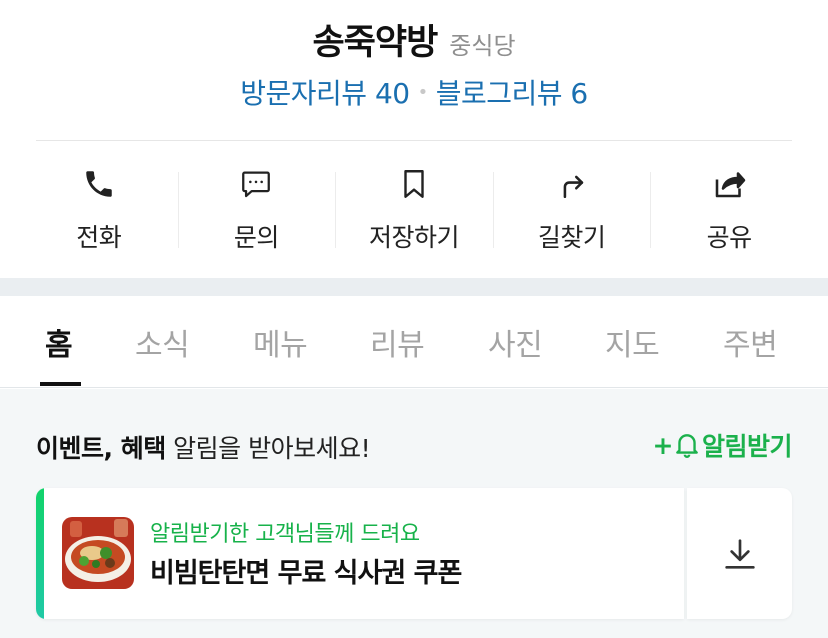  What do you see at coordinates (750, 342) in the screenshot?
I see `tab-nearby: 주변` at bounding box center [750, 342].